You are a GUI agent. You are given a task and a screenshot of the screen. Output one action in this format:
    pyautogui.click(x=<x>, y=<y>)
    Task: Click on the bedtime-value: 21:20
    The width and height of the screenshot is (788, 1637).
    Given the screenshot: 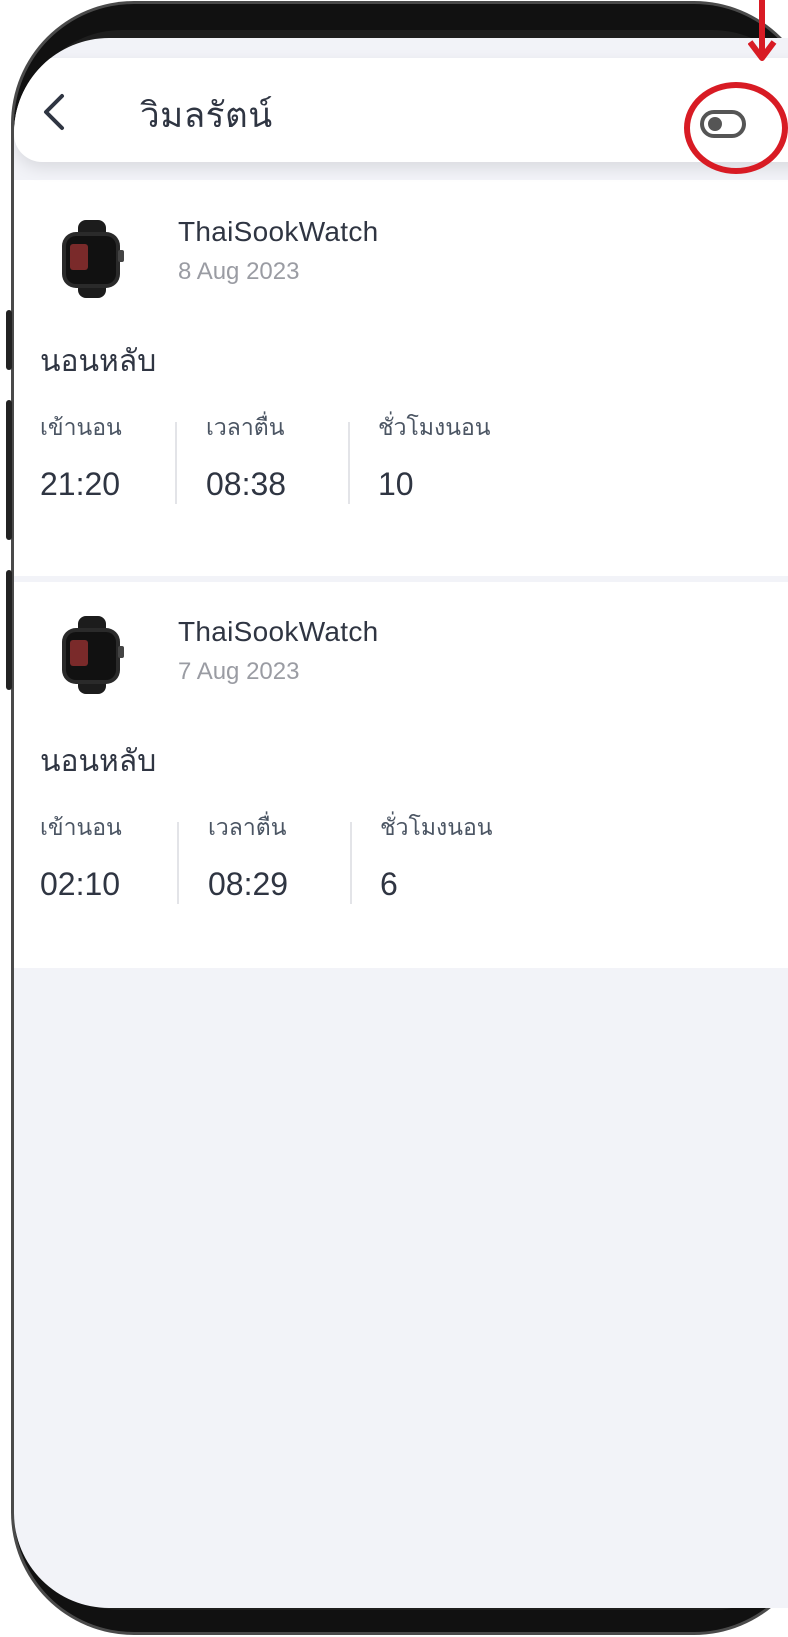 What is the action you would take?
    pyautogui.click(x=80, y=484)
    